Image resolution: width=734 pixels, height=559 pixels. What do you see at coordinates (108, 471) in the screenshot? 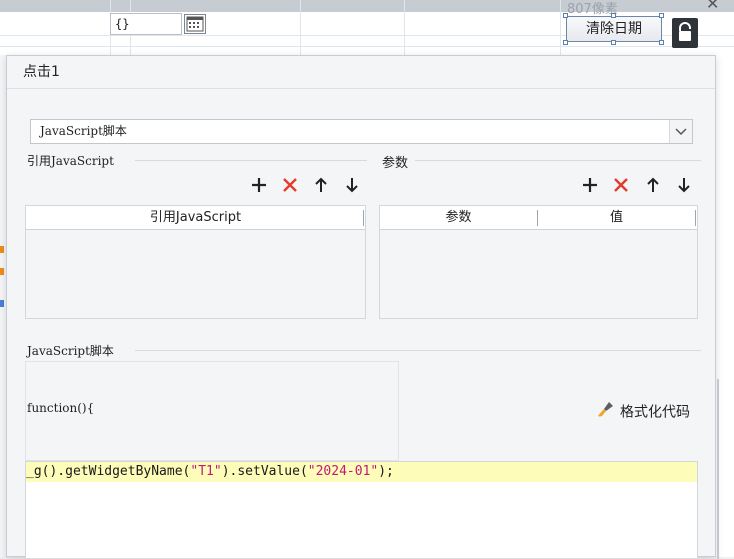
I see `code-prefix: _g().getWidgetByName(` at bounding box center [108, 471].